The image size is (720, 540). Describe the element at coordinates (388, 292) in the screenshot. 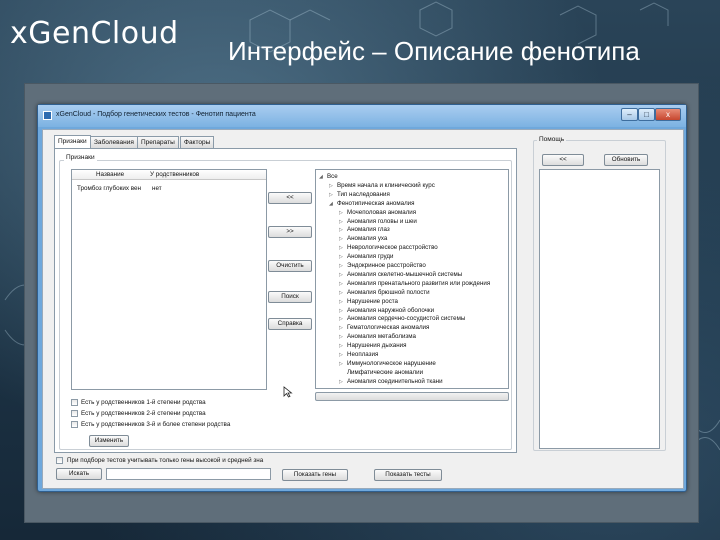

I see `tree-item-label: Аномалия брюшной полости` at that location.